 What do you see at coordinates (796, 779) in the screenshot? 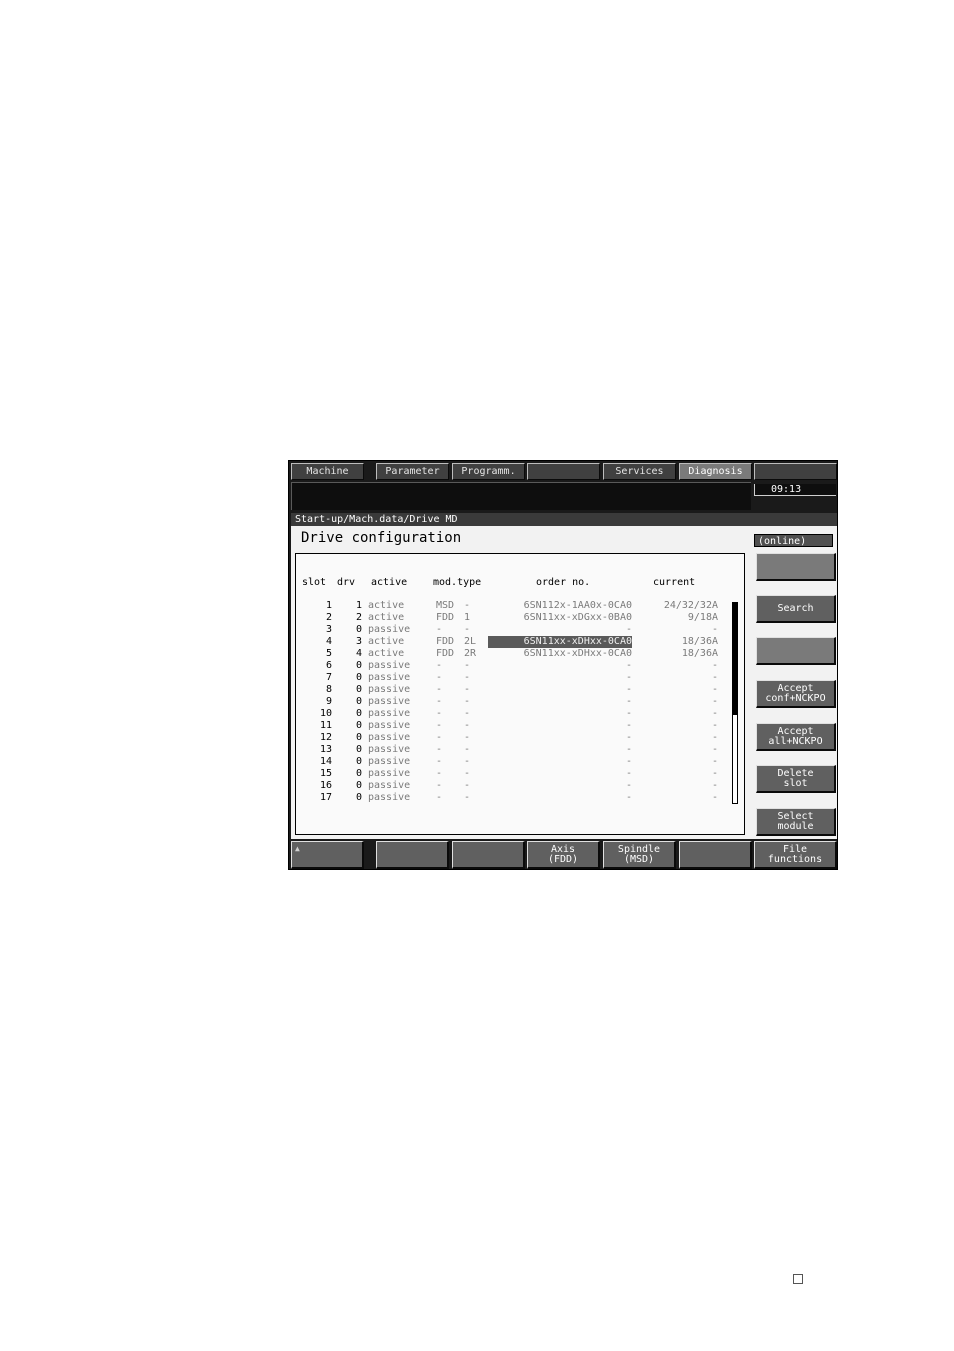
I see `delete-slot-button: Delete slot` at bounding box center [796, 779].